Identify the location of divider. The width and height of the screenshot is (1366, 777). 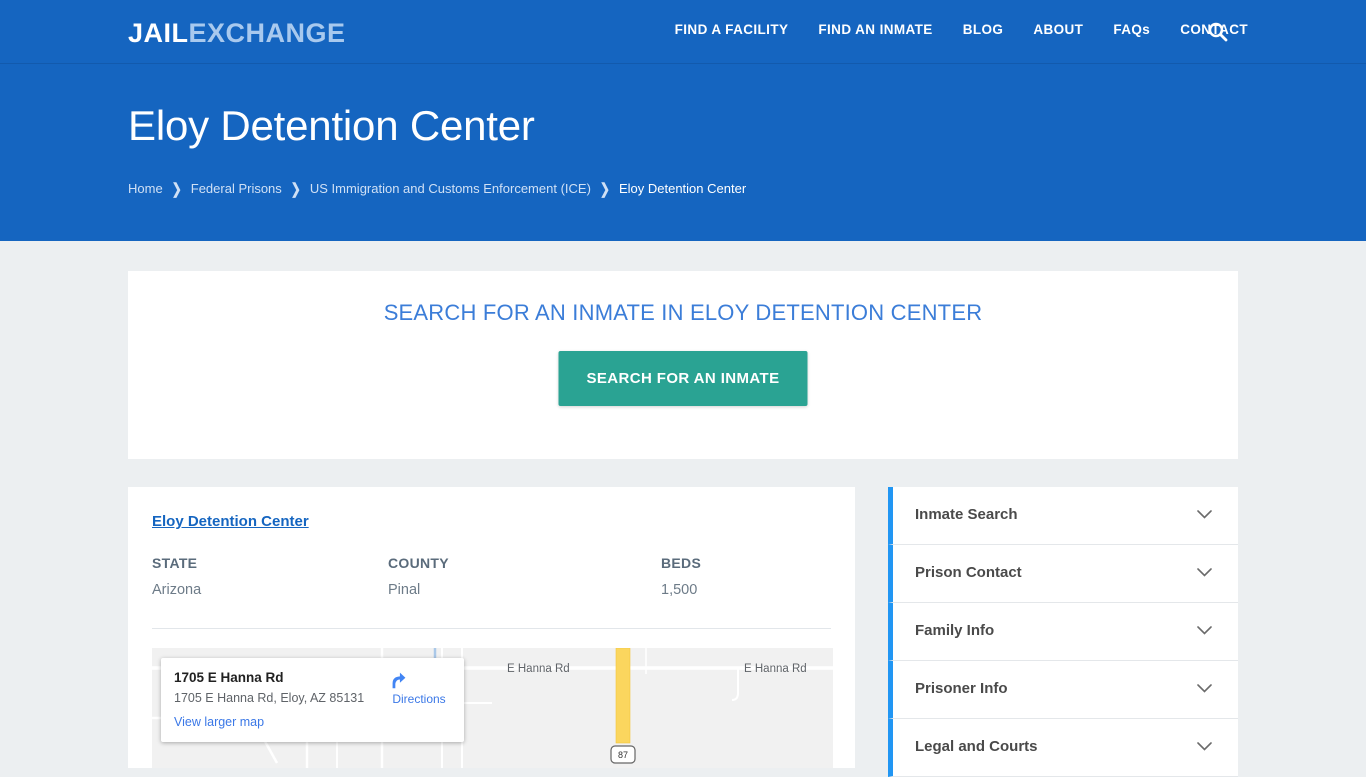
(491, 628).